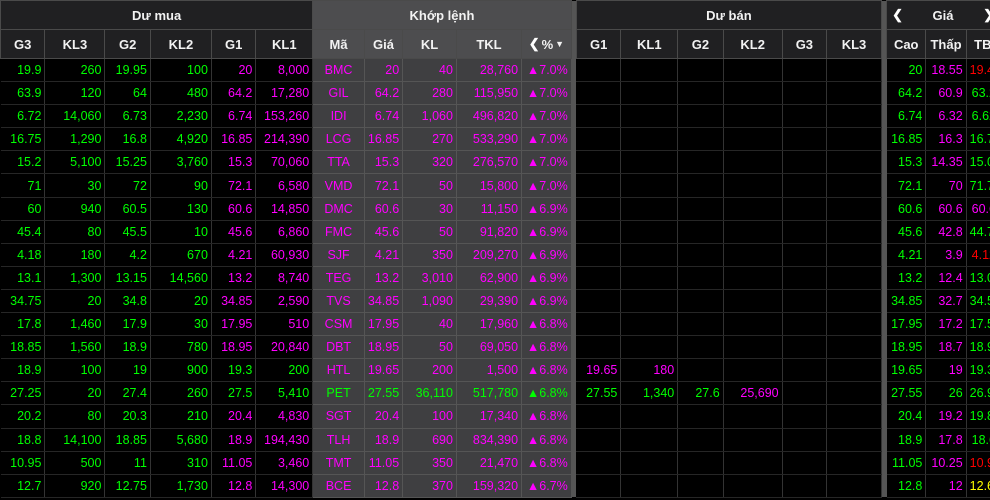  I want to click on match-col-giá: Giá, so click(383, 44).